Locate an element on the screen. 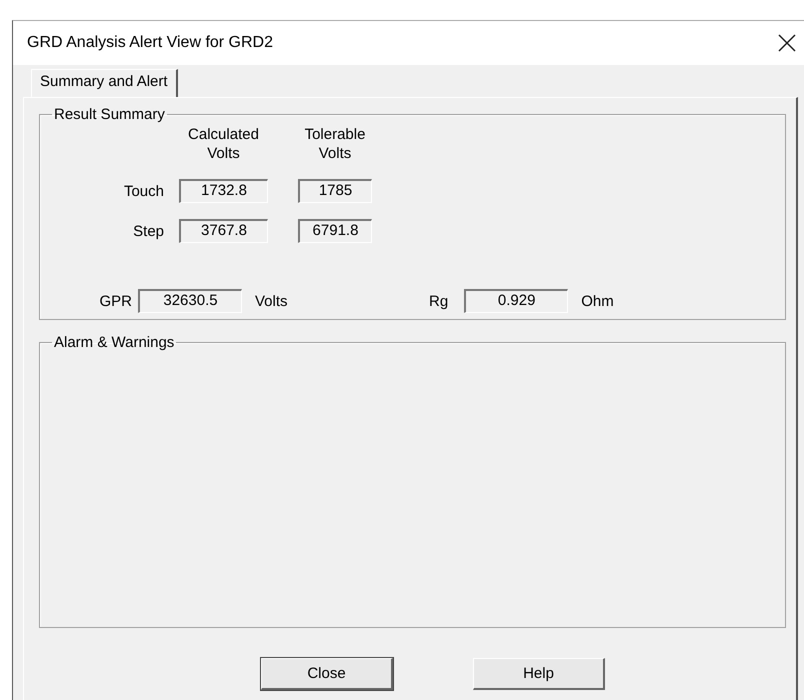  field-label: GPR is located at coordinates (115, 301).